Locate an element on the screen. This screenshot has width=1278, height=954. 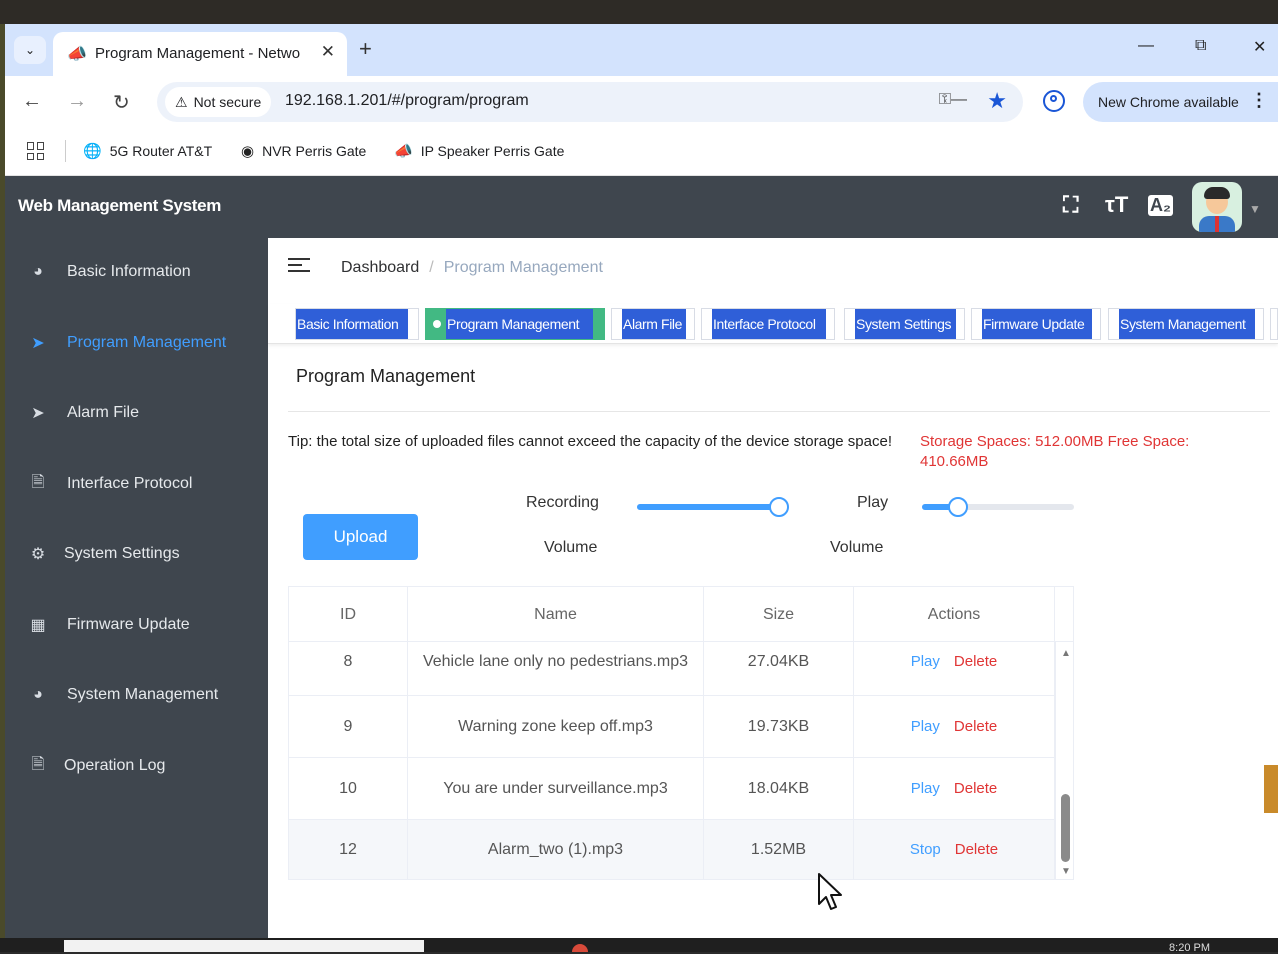
security-chip: ⚠ Not secure is located at coordinates (218, 102).